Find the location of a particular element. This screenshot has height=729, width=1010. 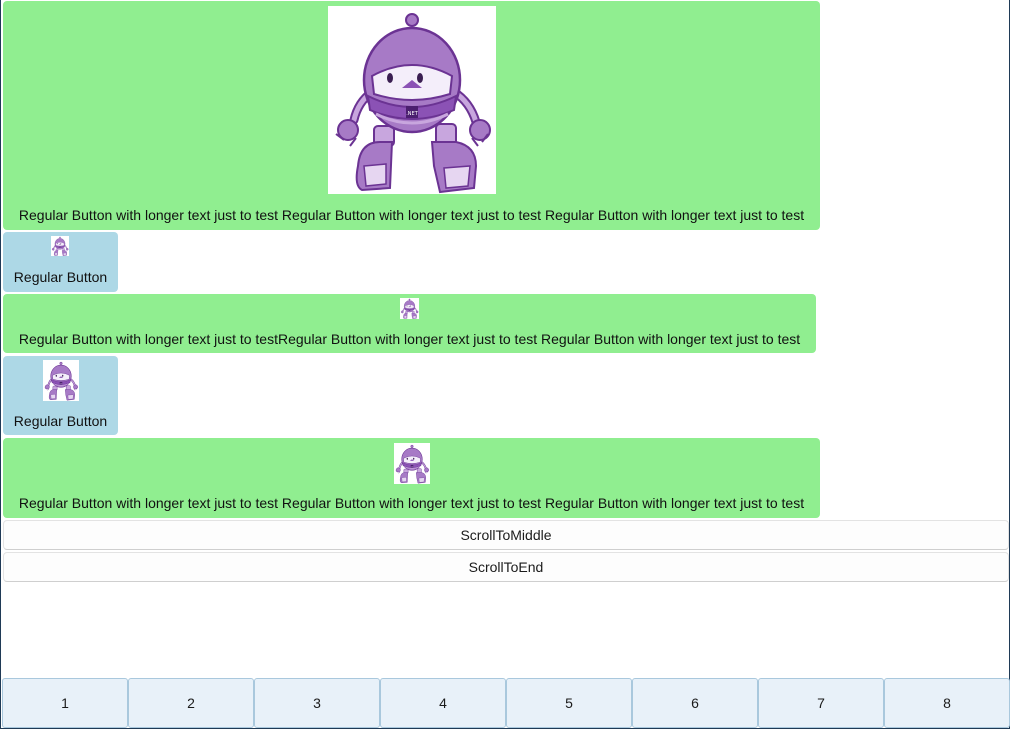

tab-6: 6 is located at coordinates (695, 703).